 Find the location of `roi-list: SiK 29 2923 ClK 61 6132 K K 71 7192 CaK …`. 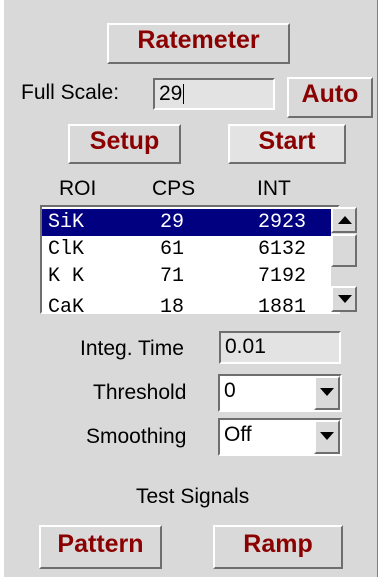

roi-list: SiK 29 2923 ClK 61 6132 K K 71 7192 CaK … is located at coordinates (190, 259).